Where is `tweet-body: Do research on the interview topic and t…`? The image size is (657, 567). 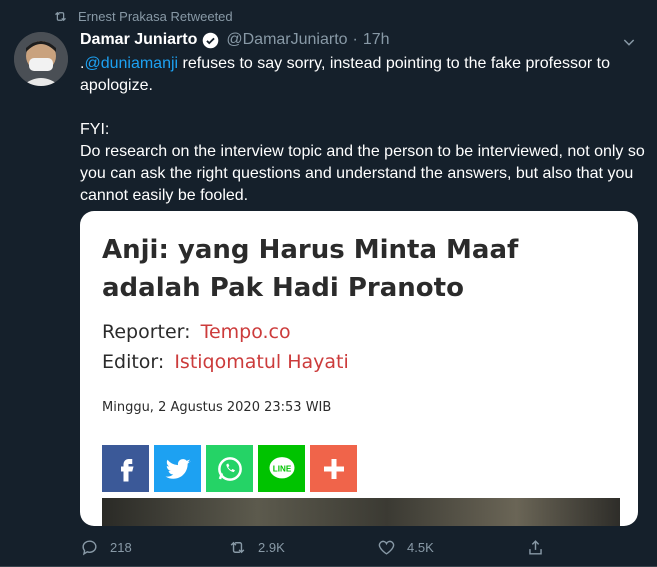
tweet-body: Do research on the interview topic and t… is located at coordinates (362, 173).